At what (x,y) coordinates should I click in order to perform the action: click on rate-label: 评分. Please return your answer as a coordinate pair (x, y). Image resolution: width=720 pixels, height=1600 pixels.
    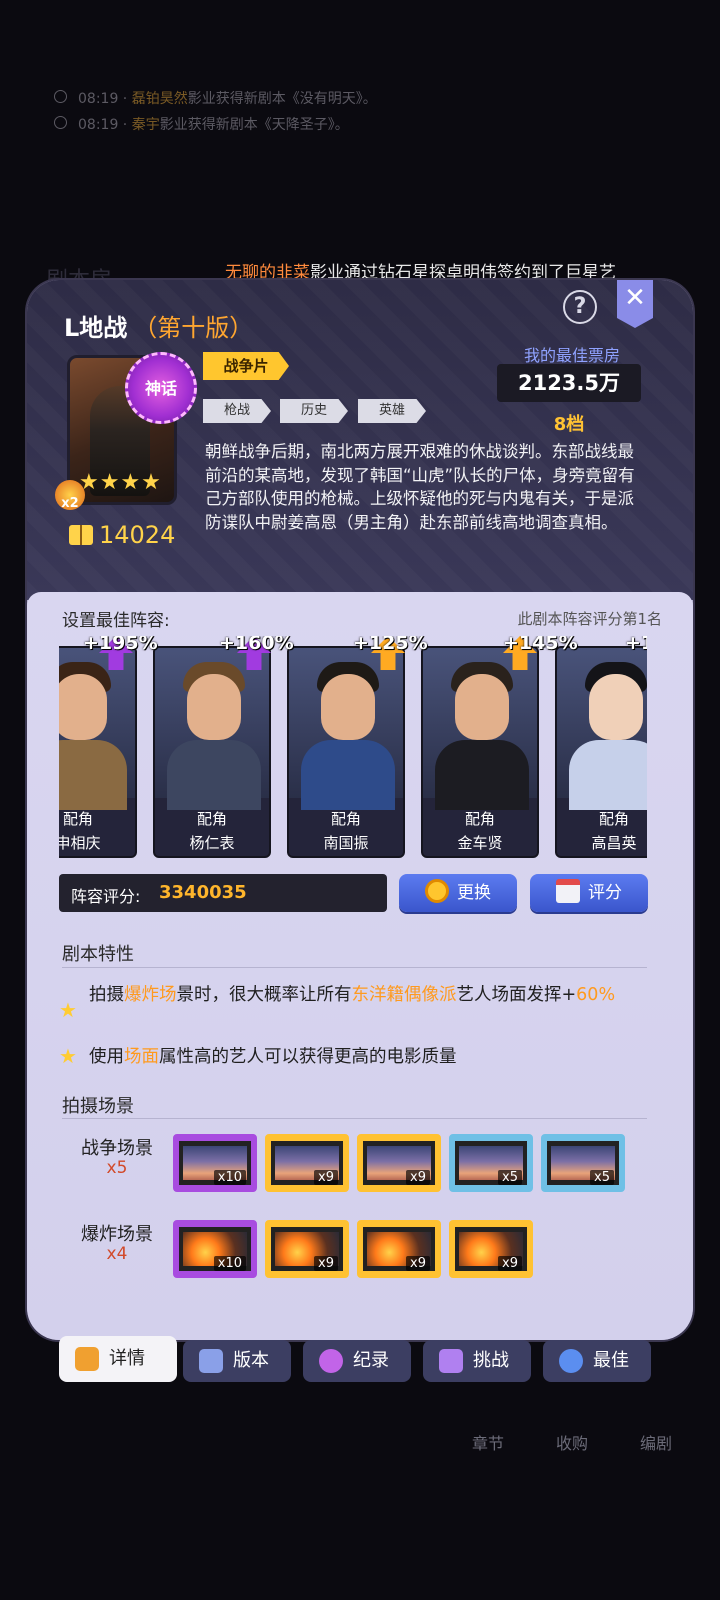
    Looking at the image, I should click on (605, 893).